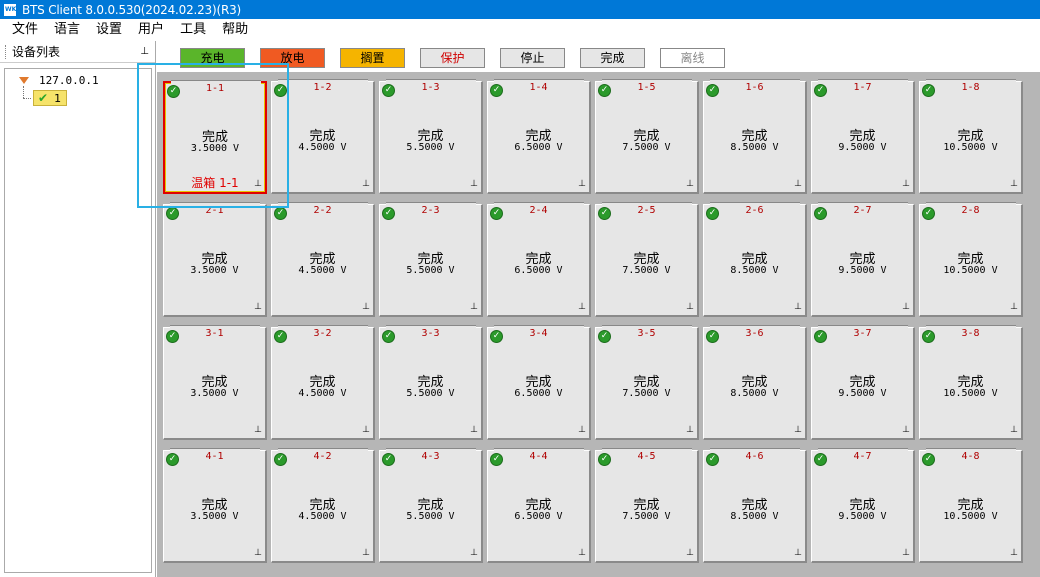  What do you see at coordinates (67, 30) in the screenshot?
I see `menu-language: 语言` at bounding box center [67, 30].